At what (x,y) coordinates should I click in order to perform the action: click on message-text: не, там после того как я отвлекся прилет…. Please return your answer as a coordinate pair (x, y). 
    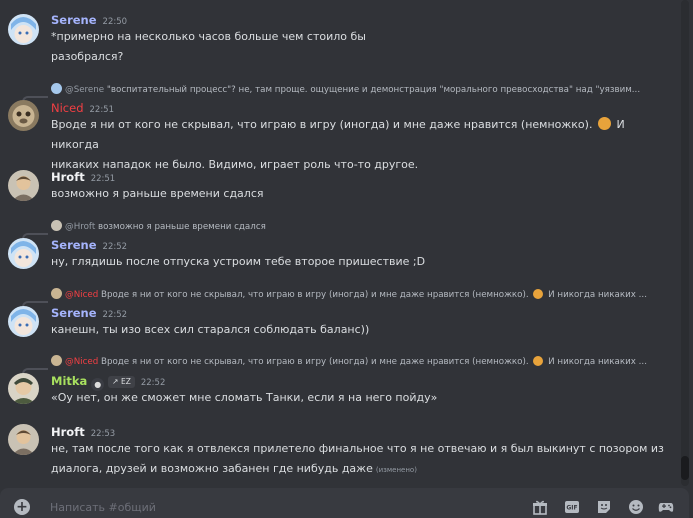
    Looking at the image, I should click on (363, 459).